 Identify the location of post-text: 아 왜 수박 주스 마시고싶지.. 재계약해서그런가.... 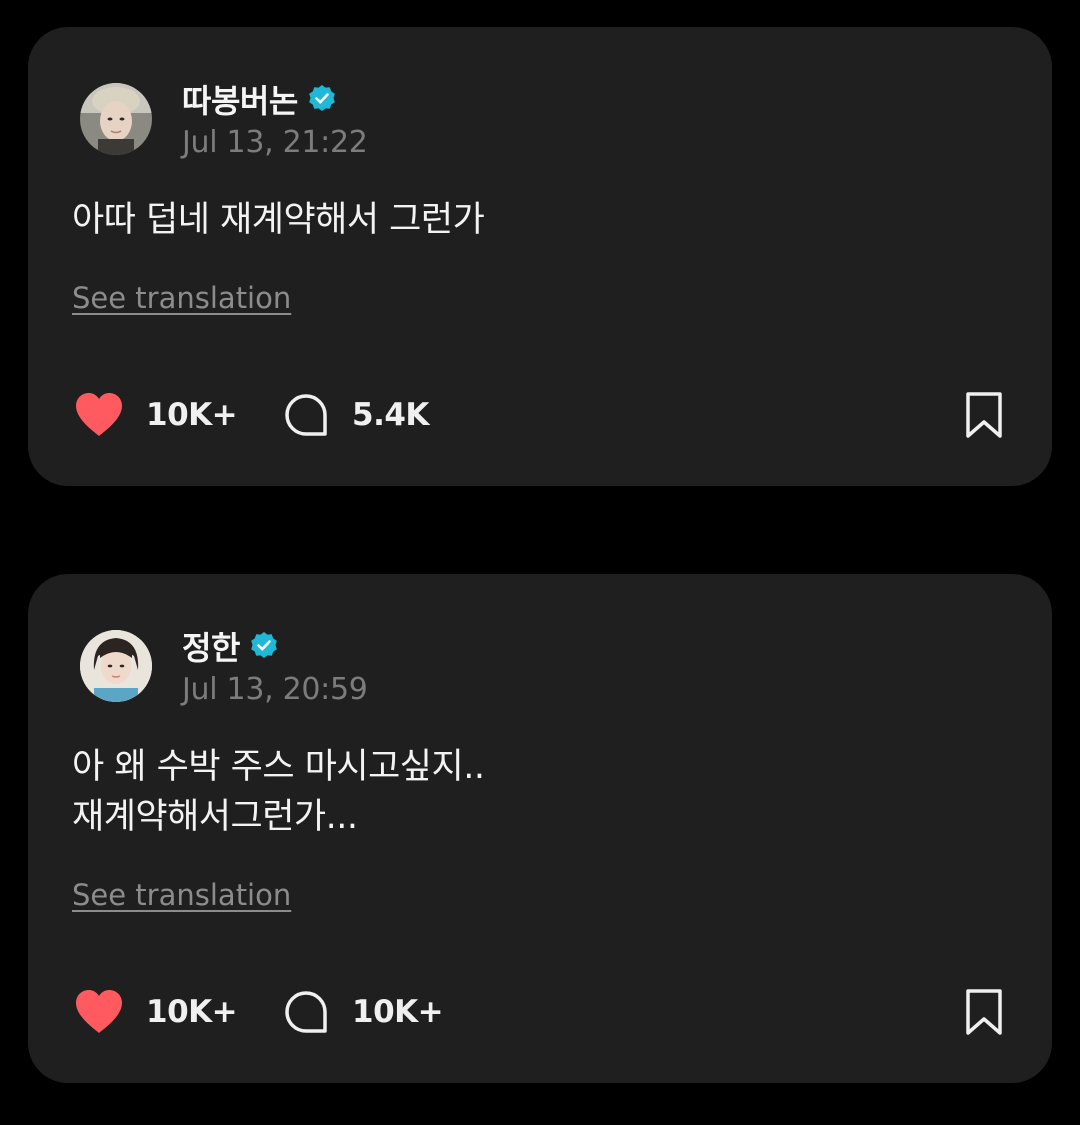
(278, 792).